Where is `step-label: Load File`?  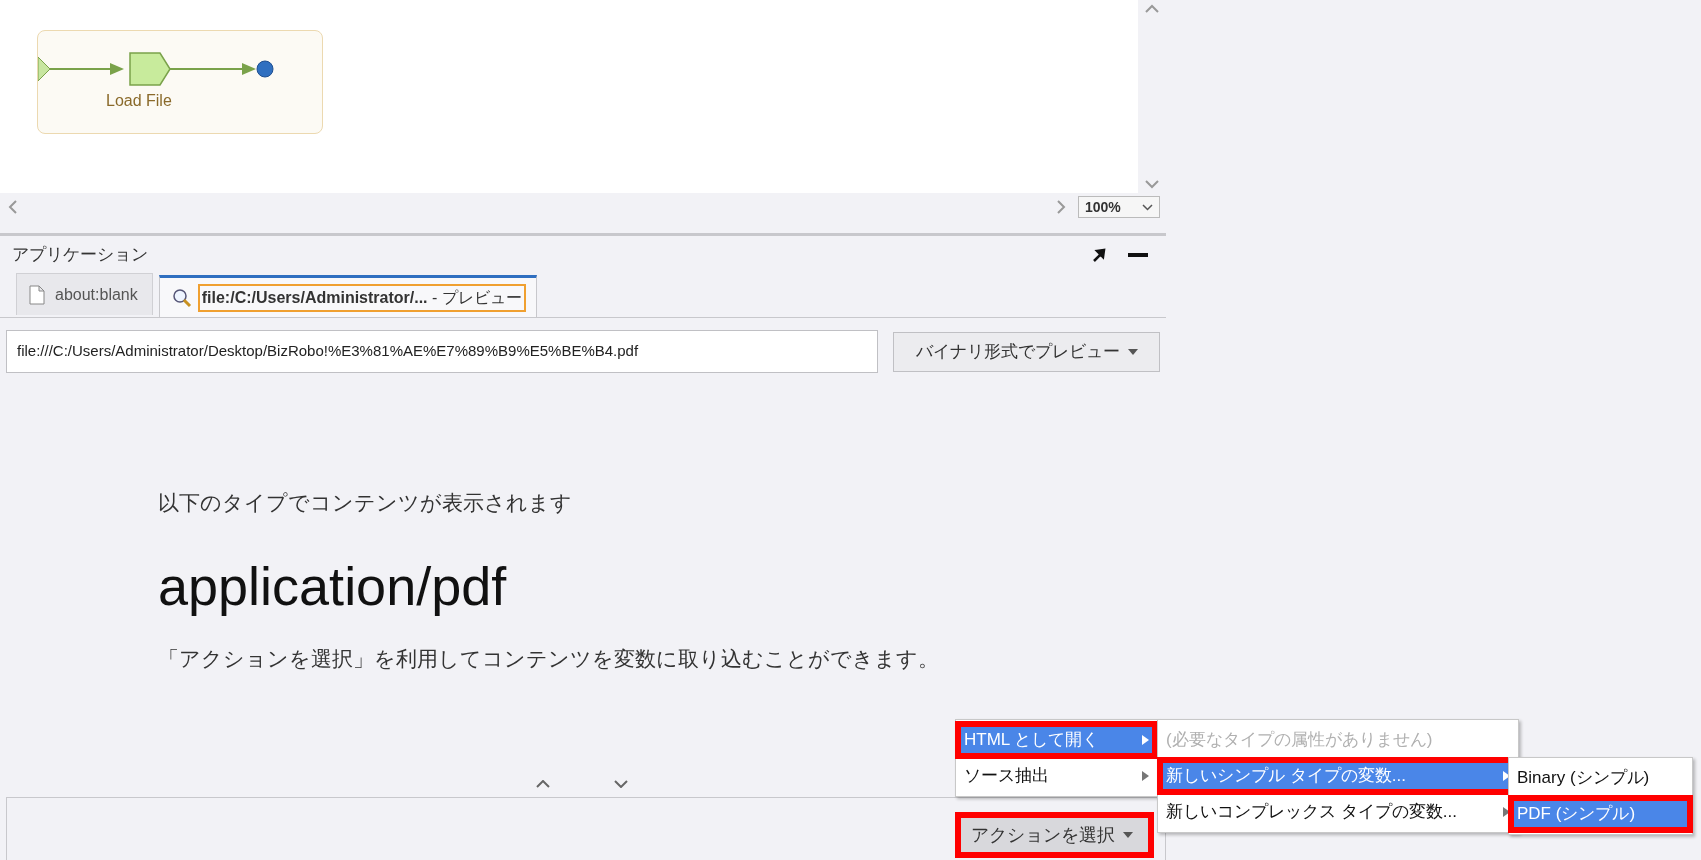 step-label: Load File is located at coordinates (139, 101).